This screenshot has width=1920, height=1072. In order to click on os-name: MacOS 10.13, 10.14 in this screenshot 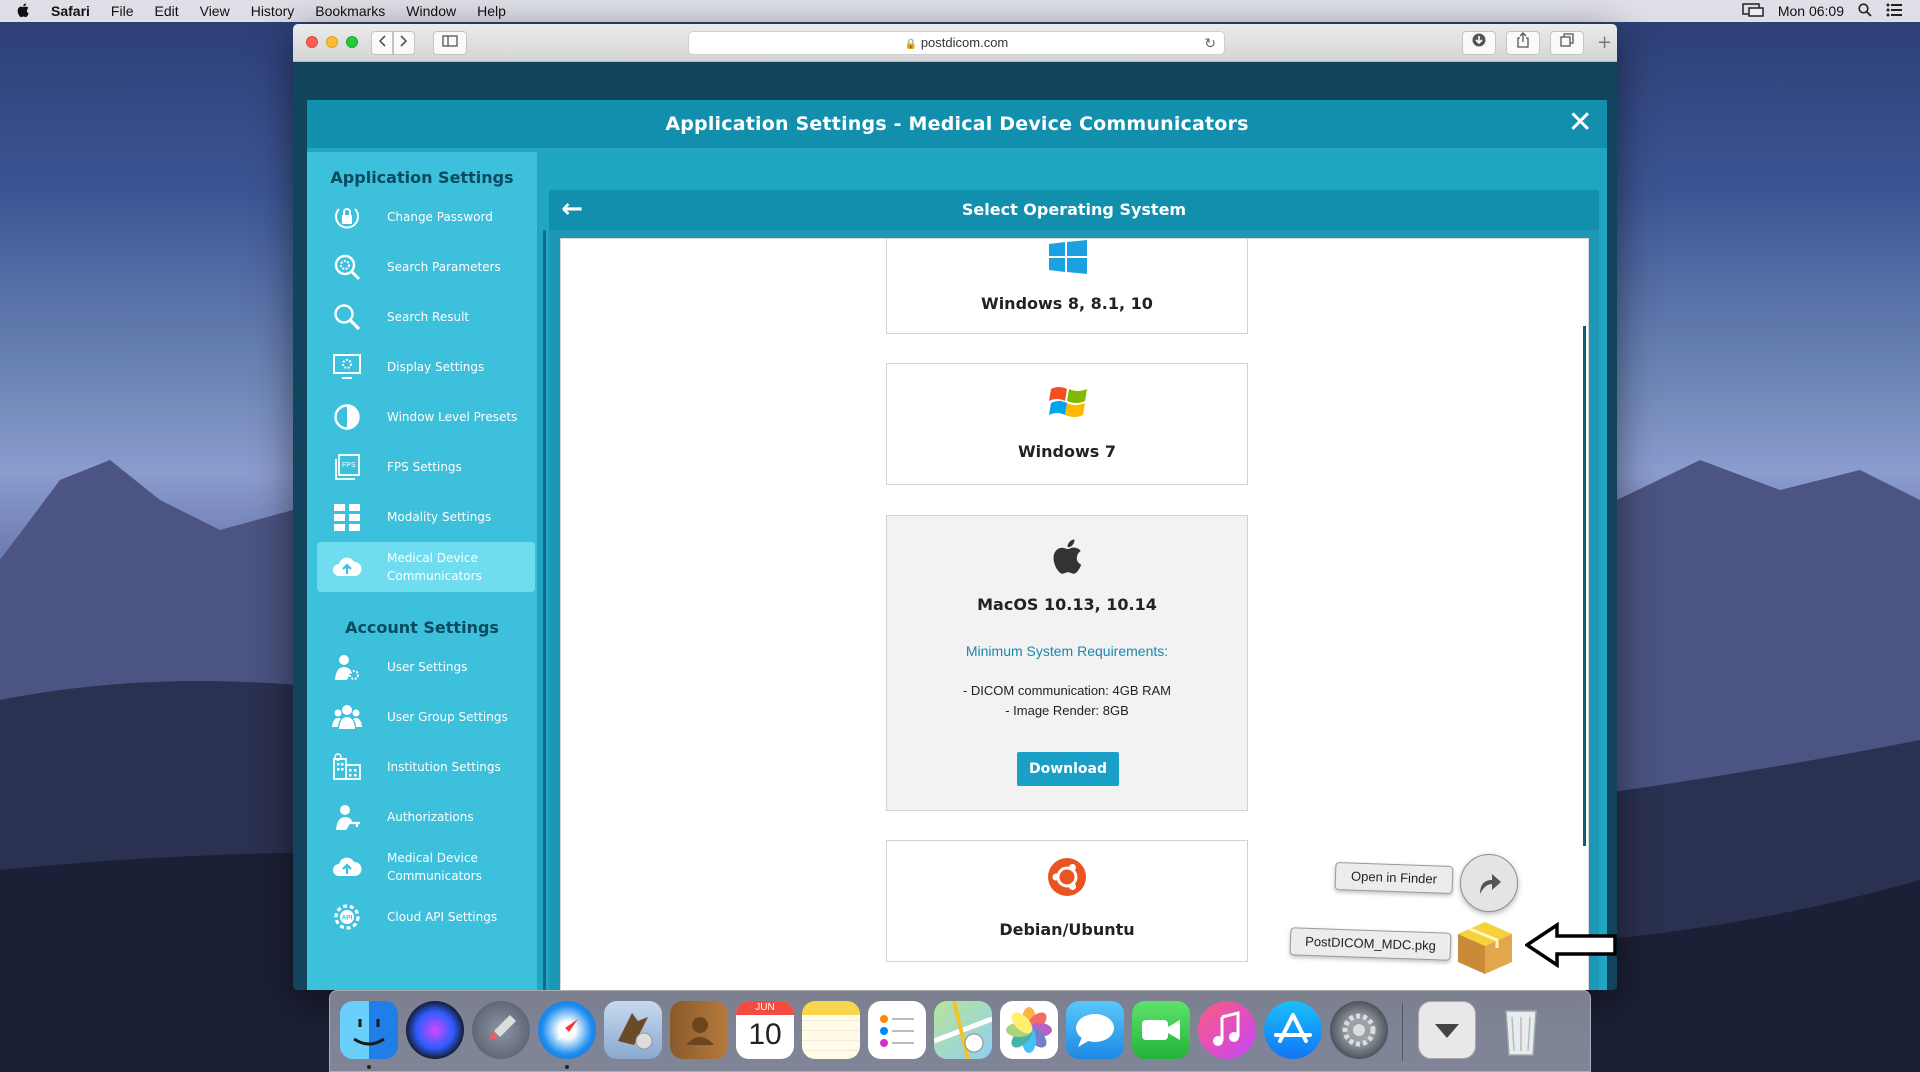, I will do `click(1067, 604)`.